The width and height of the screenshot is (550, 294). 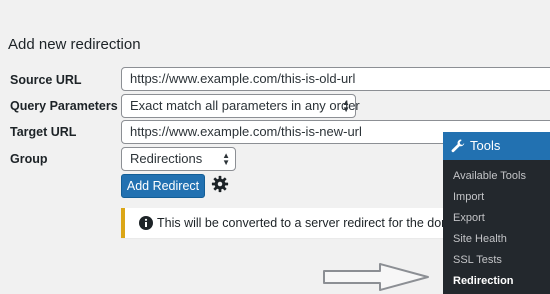 I want to click on menu-item-available-tools: Available Tools, so click(x=489, y=176).